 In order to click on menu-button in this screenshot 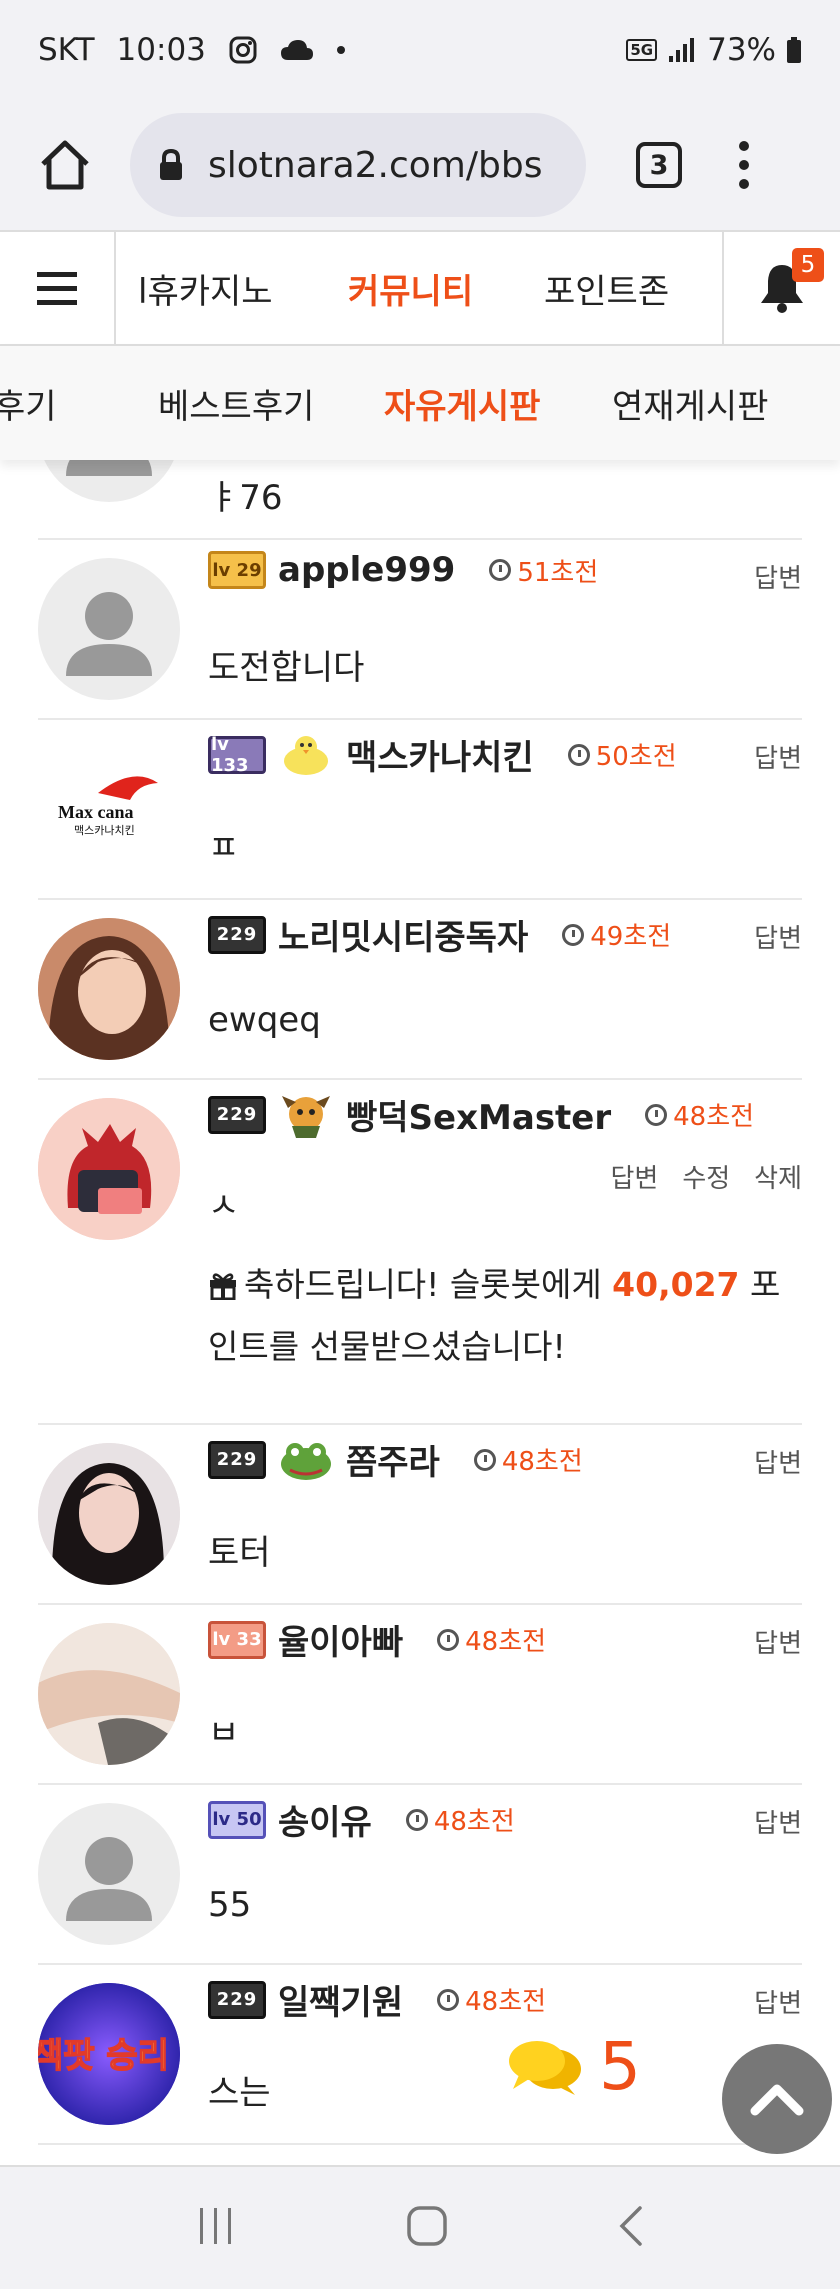, I will do `click(58, 288)`.